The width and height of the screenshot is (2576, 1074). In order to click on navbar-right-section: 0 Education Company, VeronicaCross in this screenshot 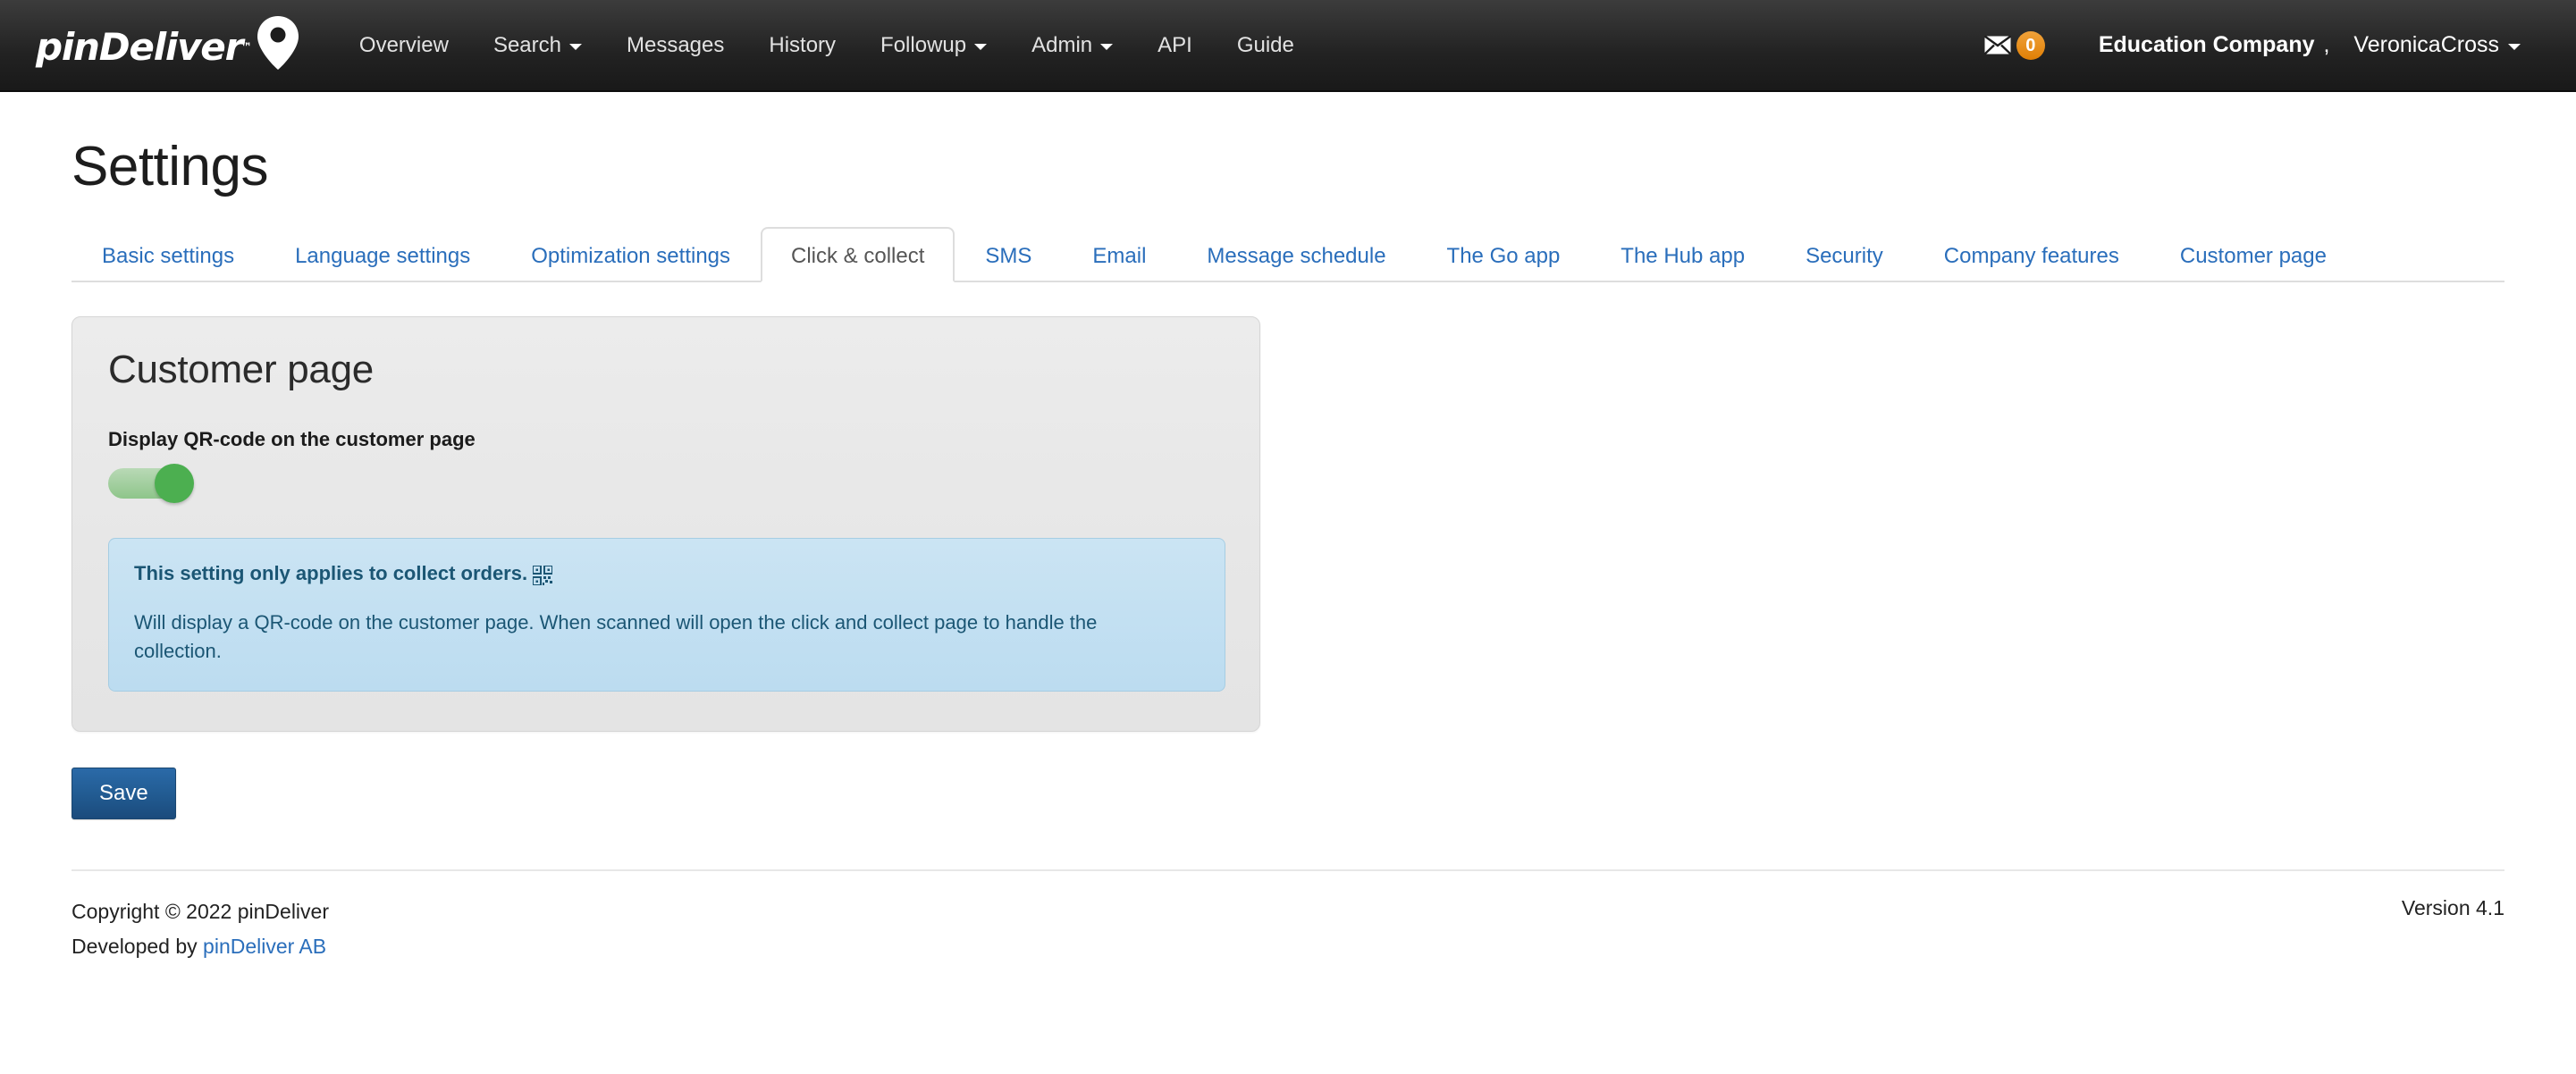, I will do `click(2271, 45)`.